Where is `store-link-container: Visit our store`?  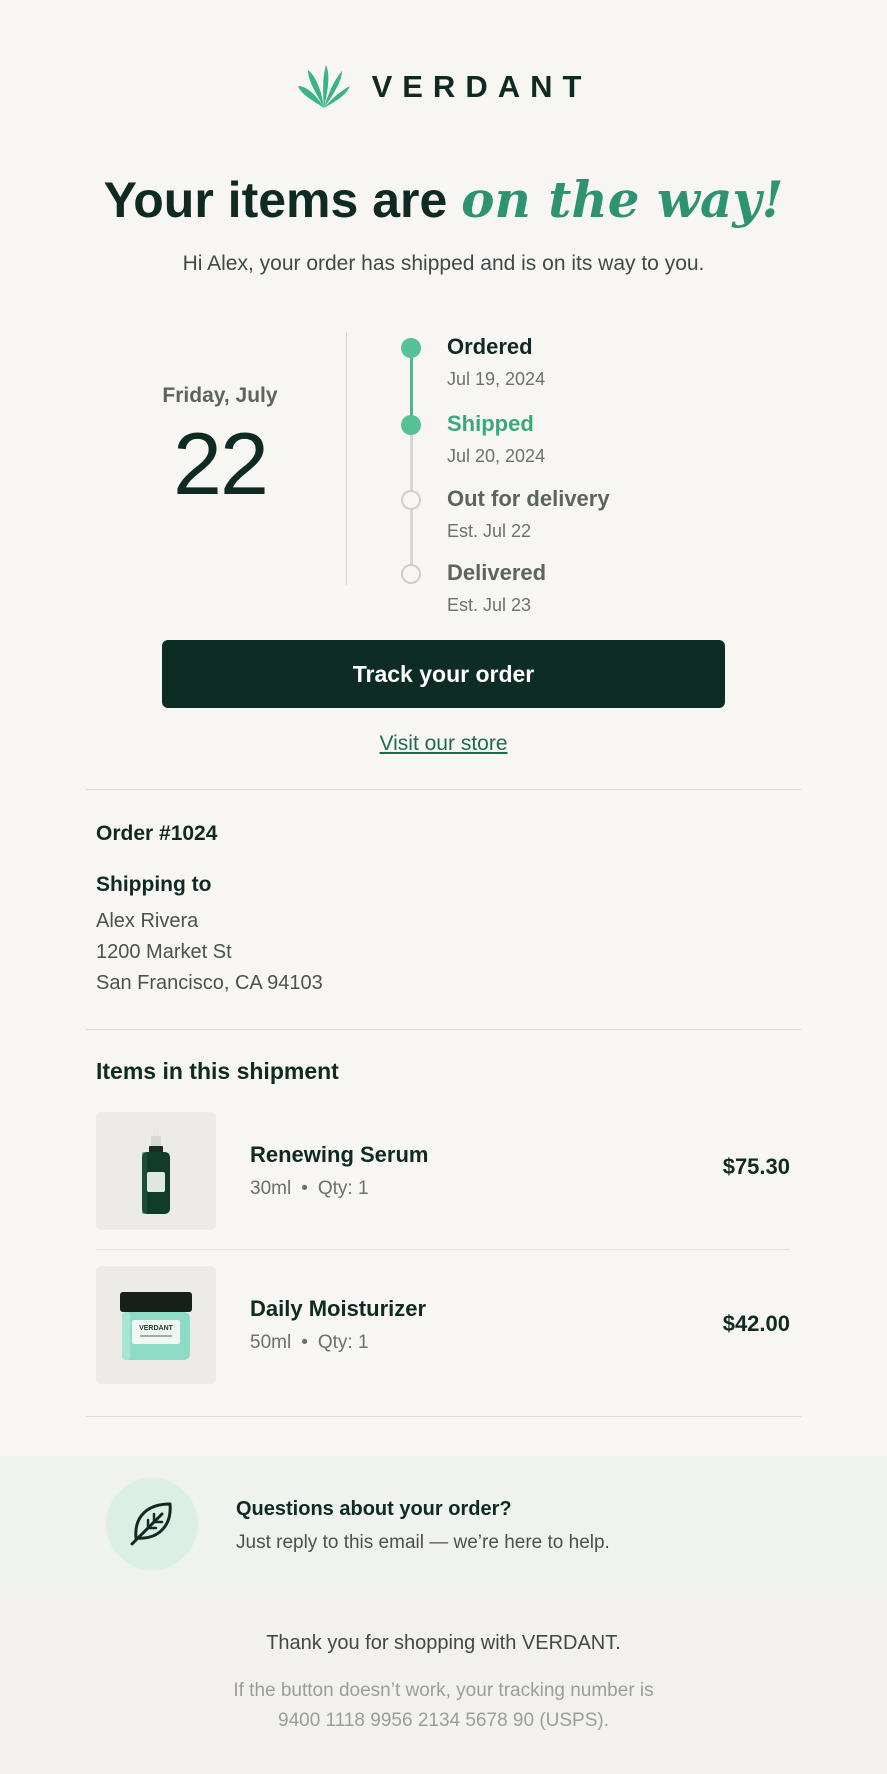 store-link-container: Visit our store is located at coordinates (443, 744).